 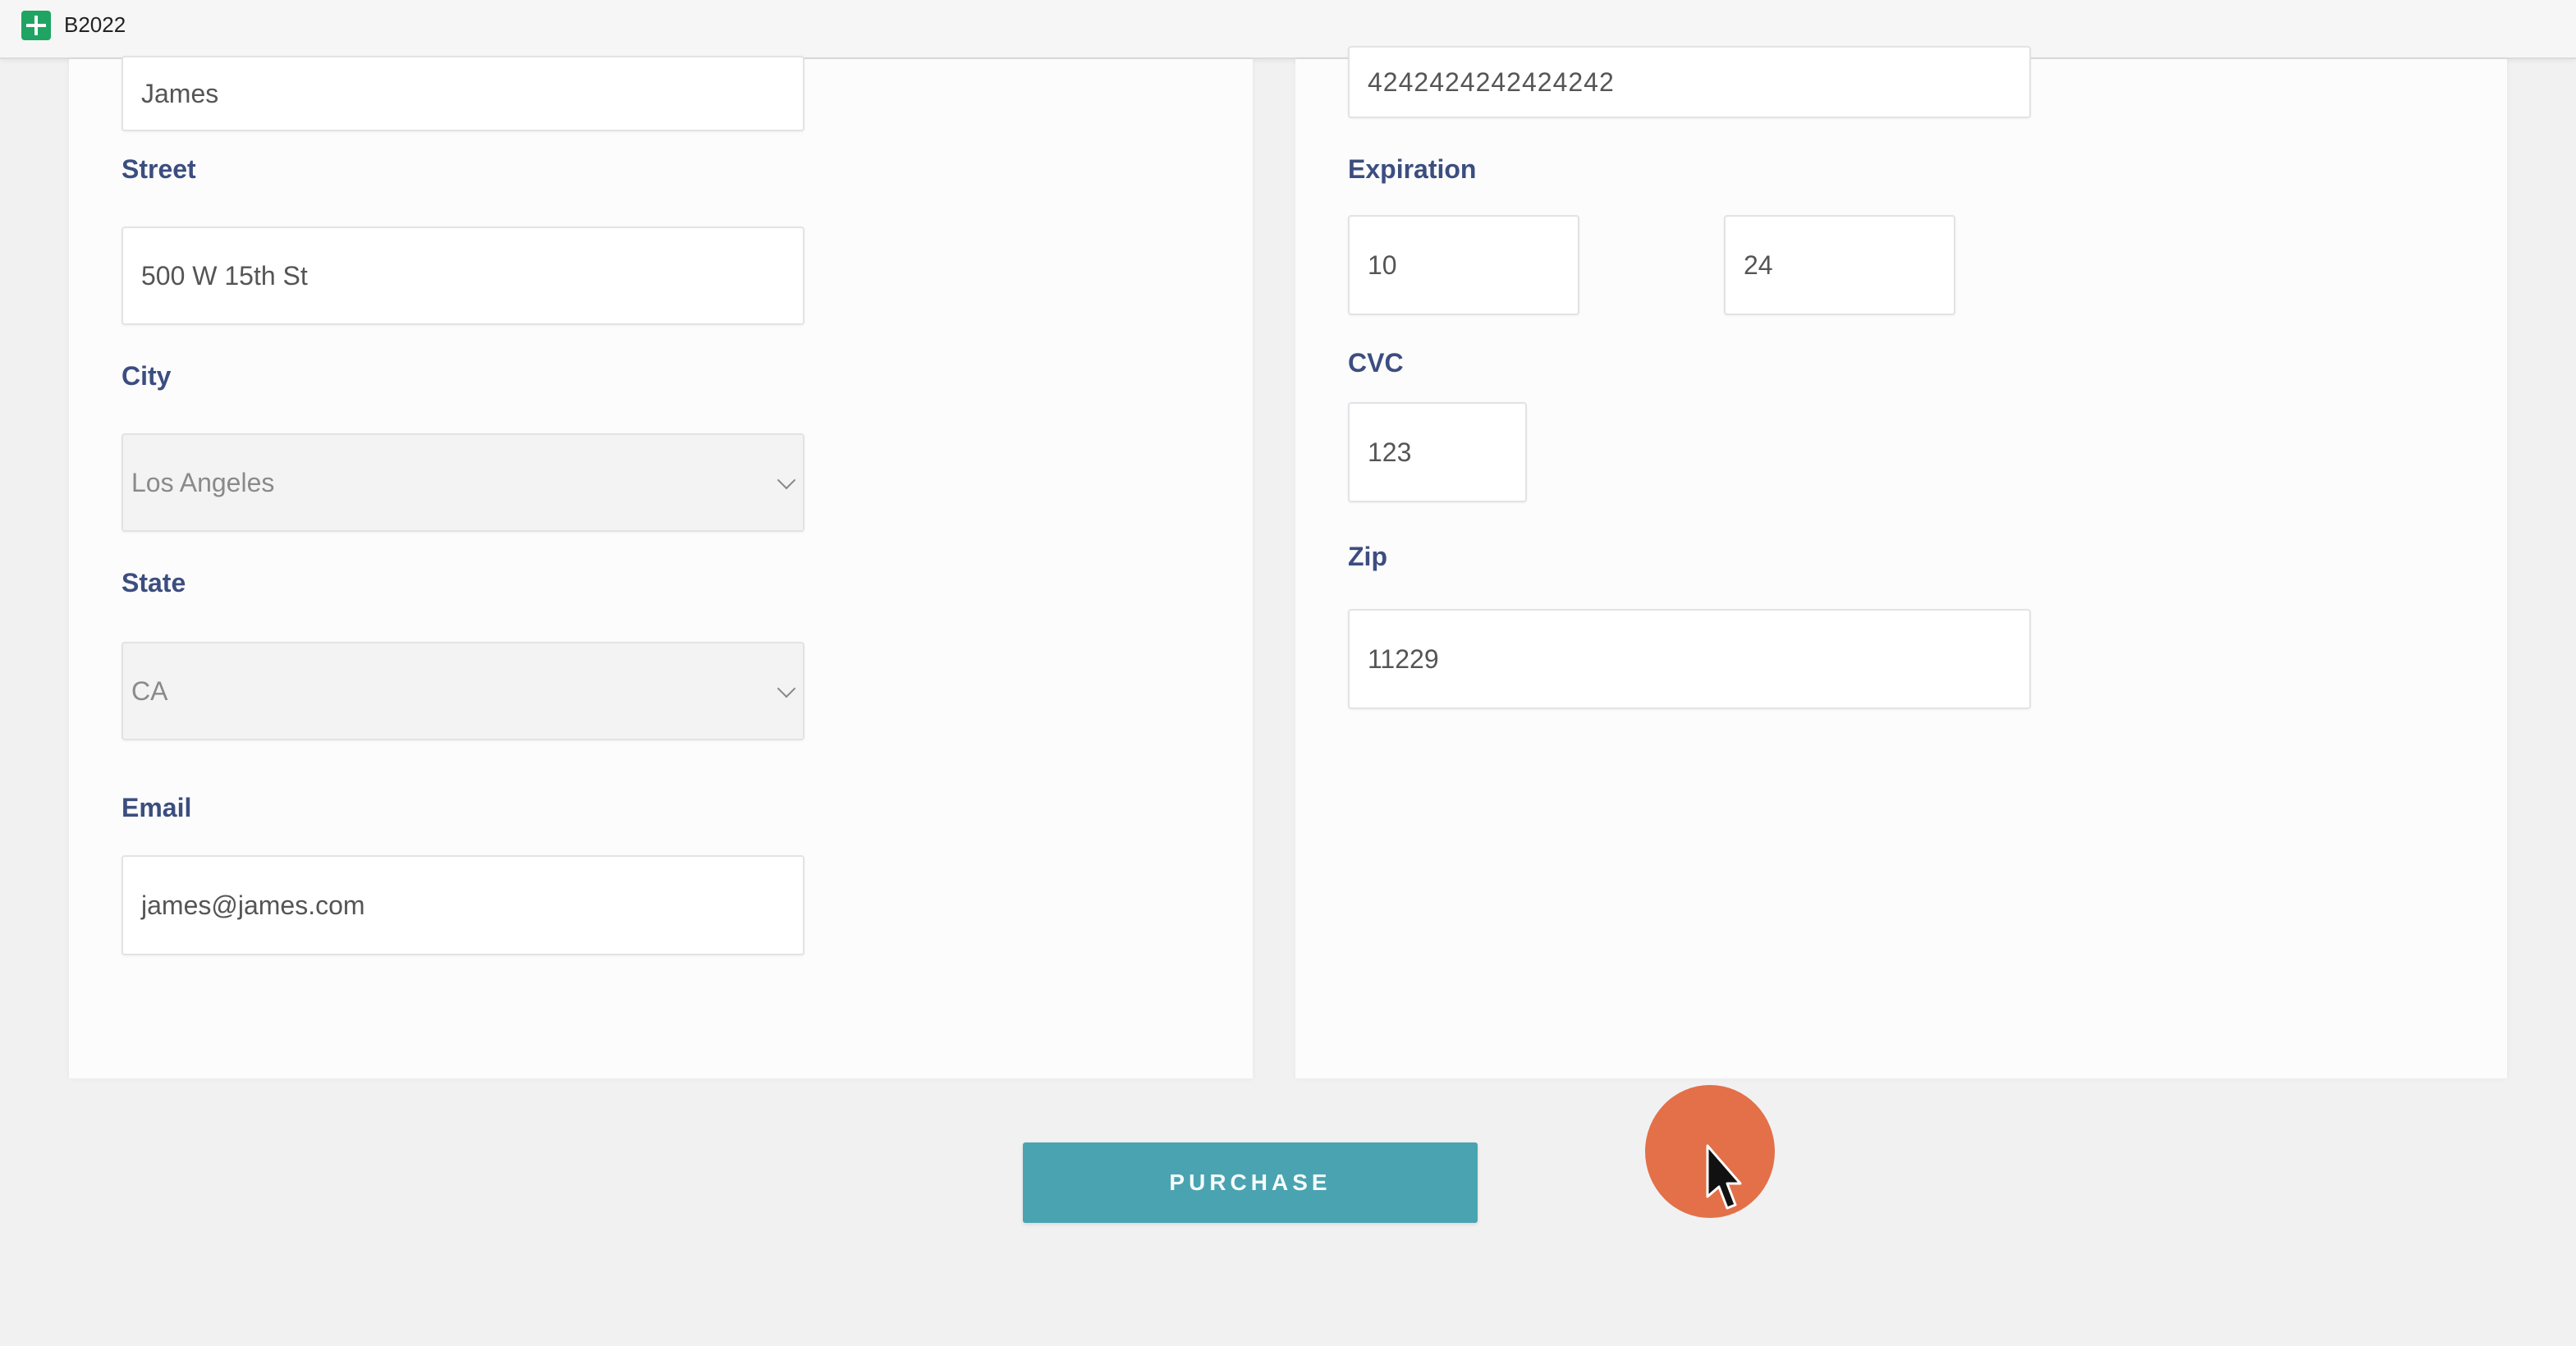 I want to click on mouse-pointer-icon, so click(x=1724, y=1177).